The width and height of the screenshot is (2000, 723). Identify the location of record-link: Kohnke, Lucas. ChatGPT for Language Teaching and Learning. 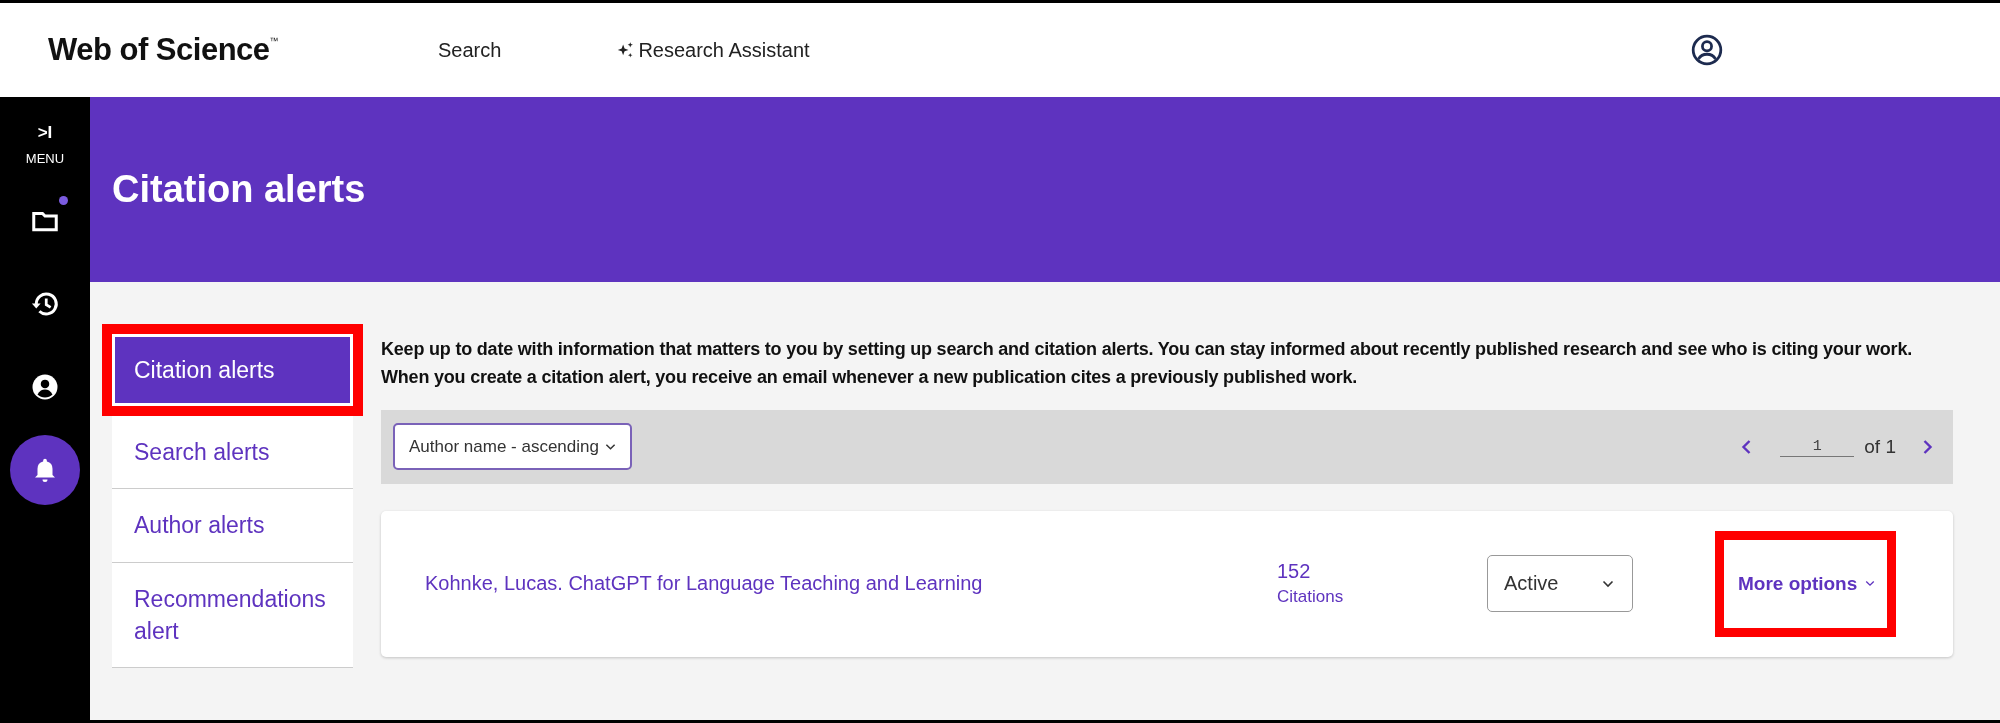
(851, 584).